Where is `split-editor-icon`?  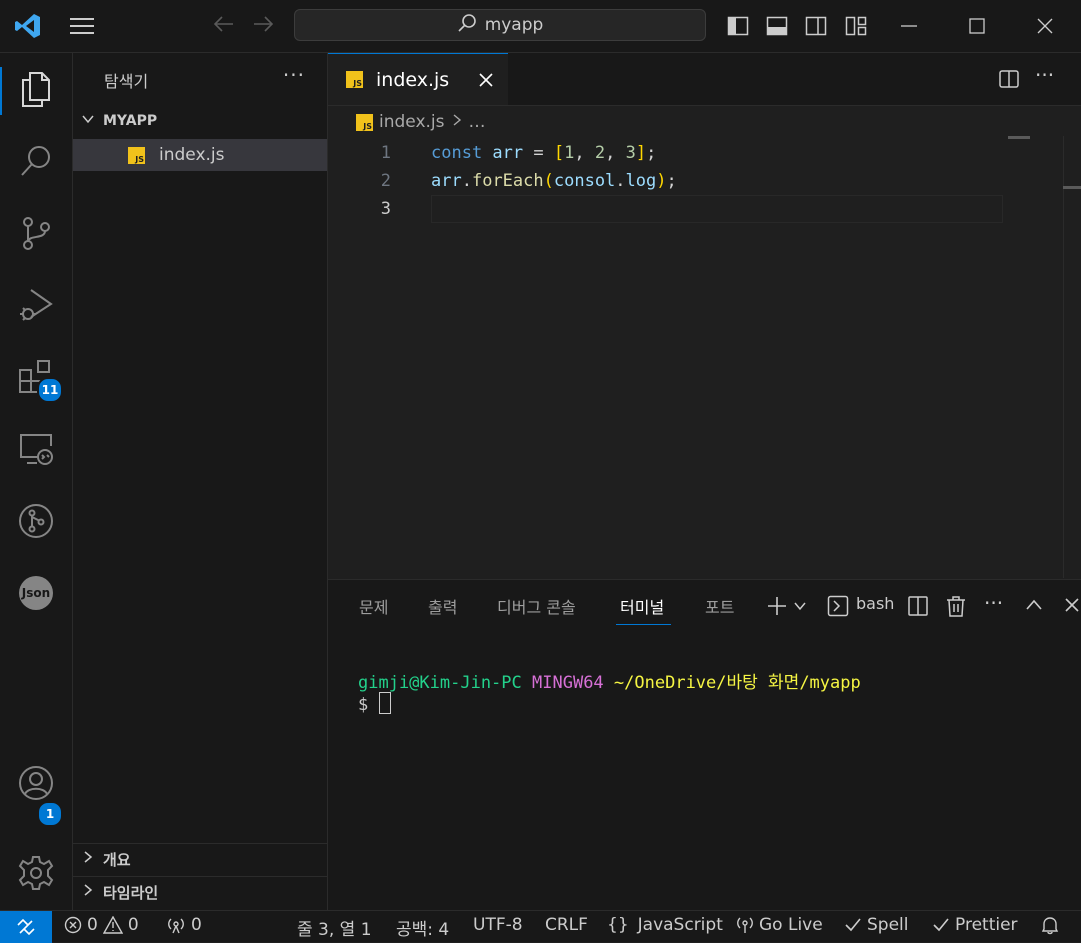 split-editor-icon is located at coordinates (1009, 81).